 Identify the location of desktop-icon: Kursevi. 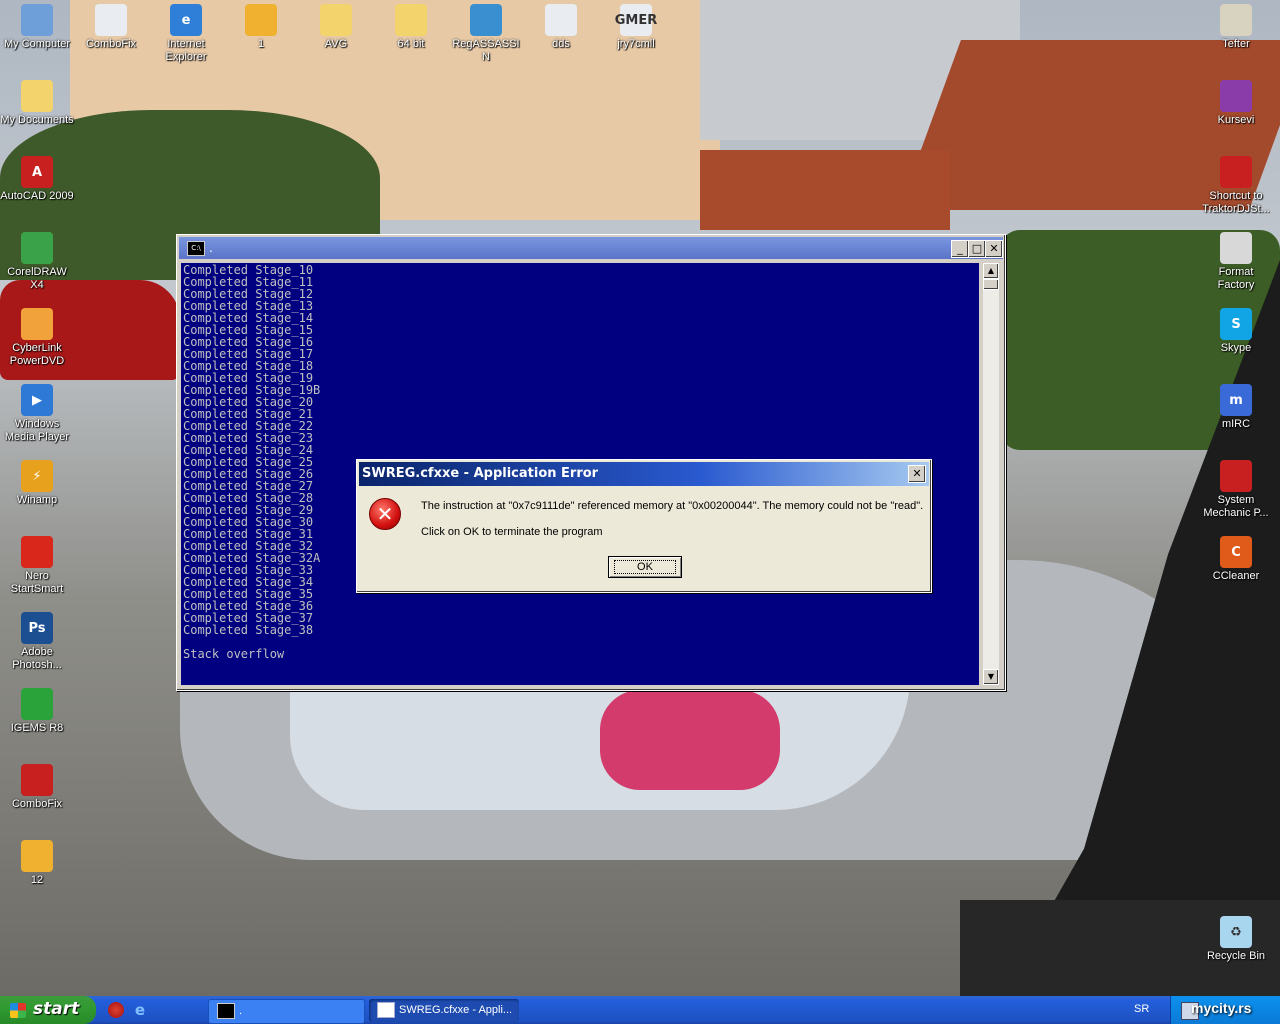
(1236, 102).